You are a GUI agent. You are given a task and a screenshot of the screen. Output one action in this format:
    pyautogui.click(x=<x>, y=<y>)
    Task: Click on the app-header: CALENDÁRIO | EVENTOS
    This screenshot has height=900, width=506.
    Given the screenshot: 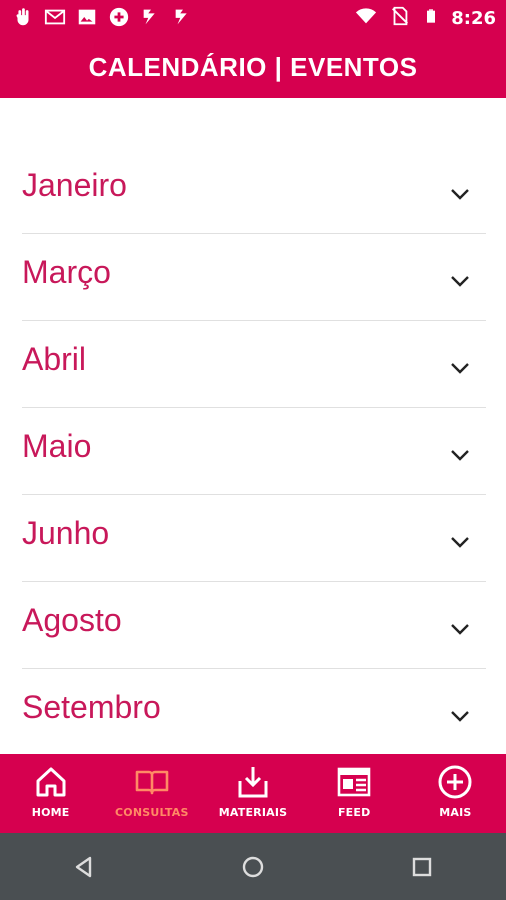 What is the action you would take?
    pyautogui.click(x=253, y=67)
    